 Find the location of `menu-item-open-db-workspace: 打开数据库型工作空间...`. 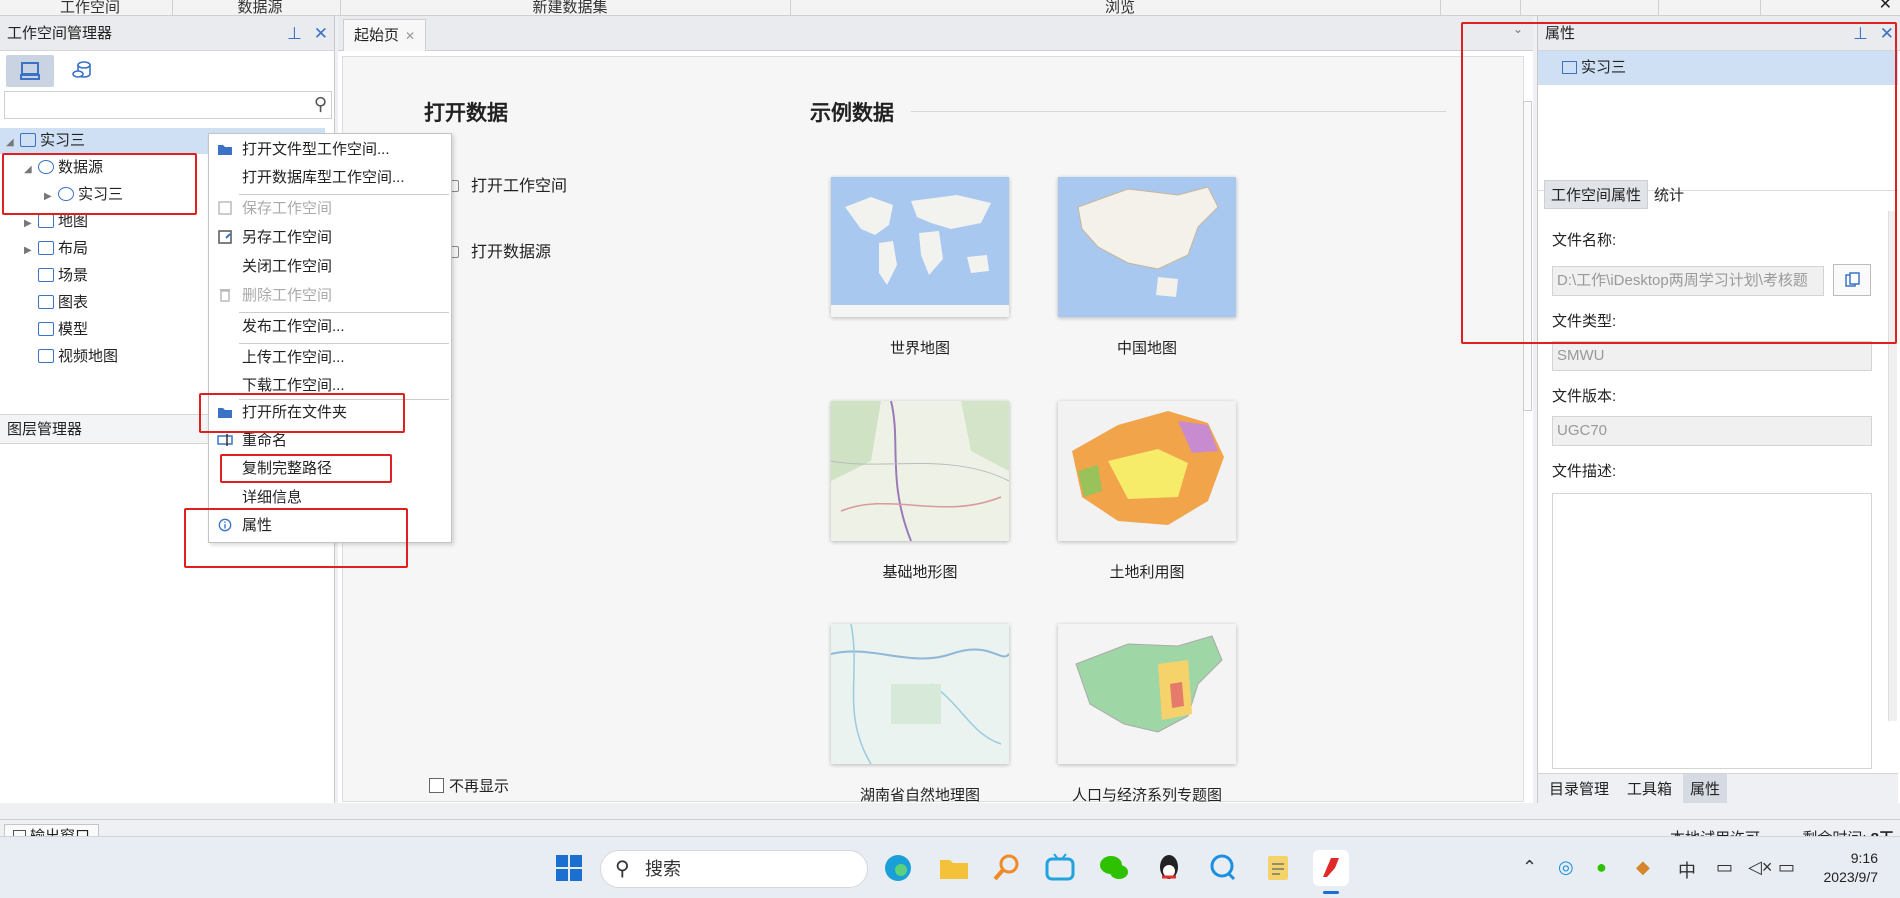

menu-item-open-db-workspace: 打开数据库型工作空间... is located at coordinates (330, 178).